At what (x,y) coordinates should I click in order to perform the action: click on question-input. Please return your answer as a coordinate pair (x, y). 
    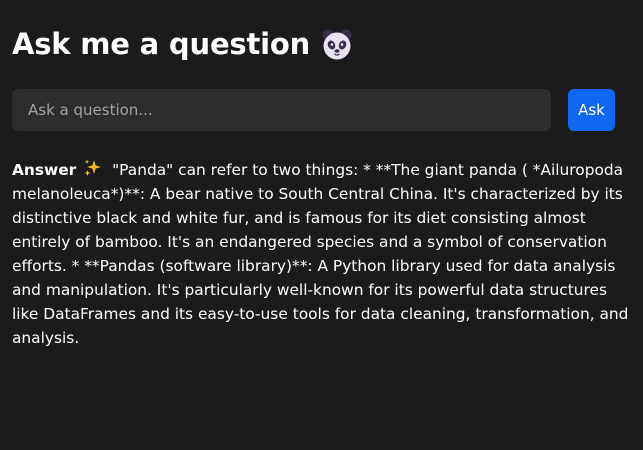
    Looking at the image, I should click on (281, 110).